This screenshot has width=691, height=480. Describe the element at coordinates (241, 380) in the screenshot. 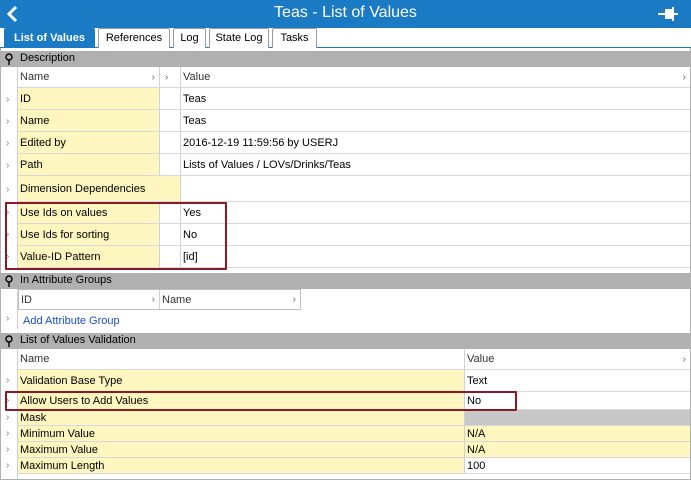

I see `row-name: Validation Base Type` at that location.